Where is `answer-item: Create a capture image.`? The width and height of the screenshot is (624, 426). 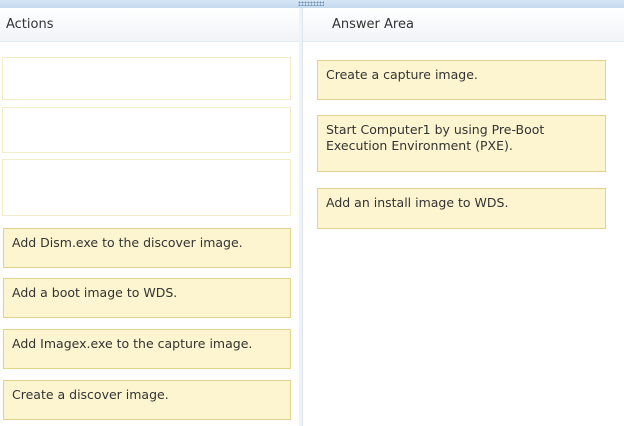
answer-item: Create a capture image. is located at coordinates (461, 80).